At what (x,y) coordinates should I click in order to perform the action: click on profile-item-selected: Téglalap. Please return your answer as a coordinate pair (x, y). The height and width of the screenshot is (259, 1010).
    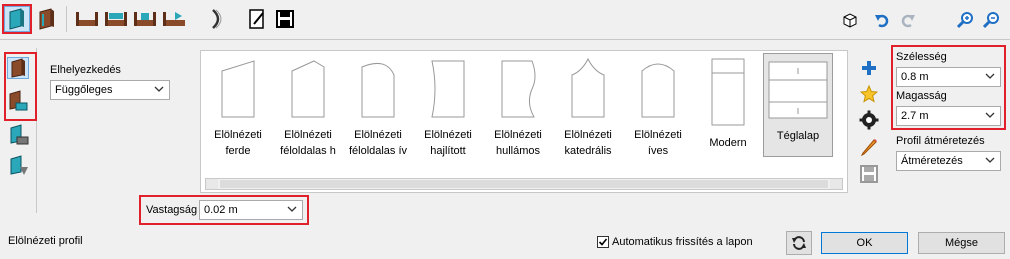
    Looking at the image, I should click on (798, 105).